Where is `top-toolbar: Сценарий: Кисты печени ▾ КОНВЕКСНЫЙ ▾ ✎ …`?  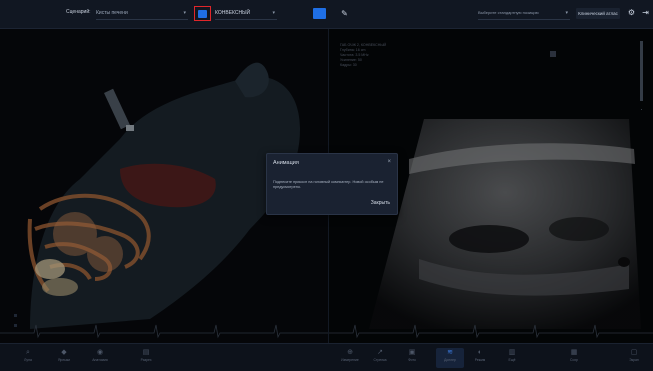 top-toolbar: Сценарий: Кисты печени ▾ КОНВЕКСНЫЙ ▾ ✎ … is located at coordinates (326, 14).